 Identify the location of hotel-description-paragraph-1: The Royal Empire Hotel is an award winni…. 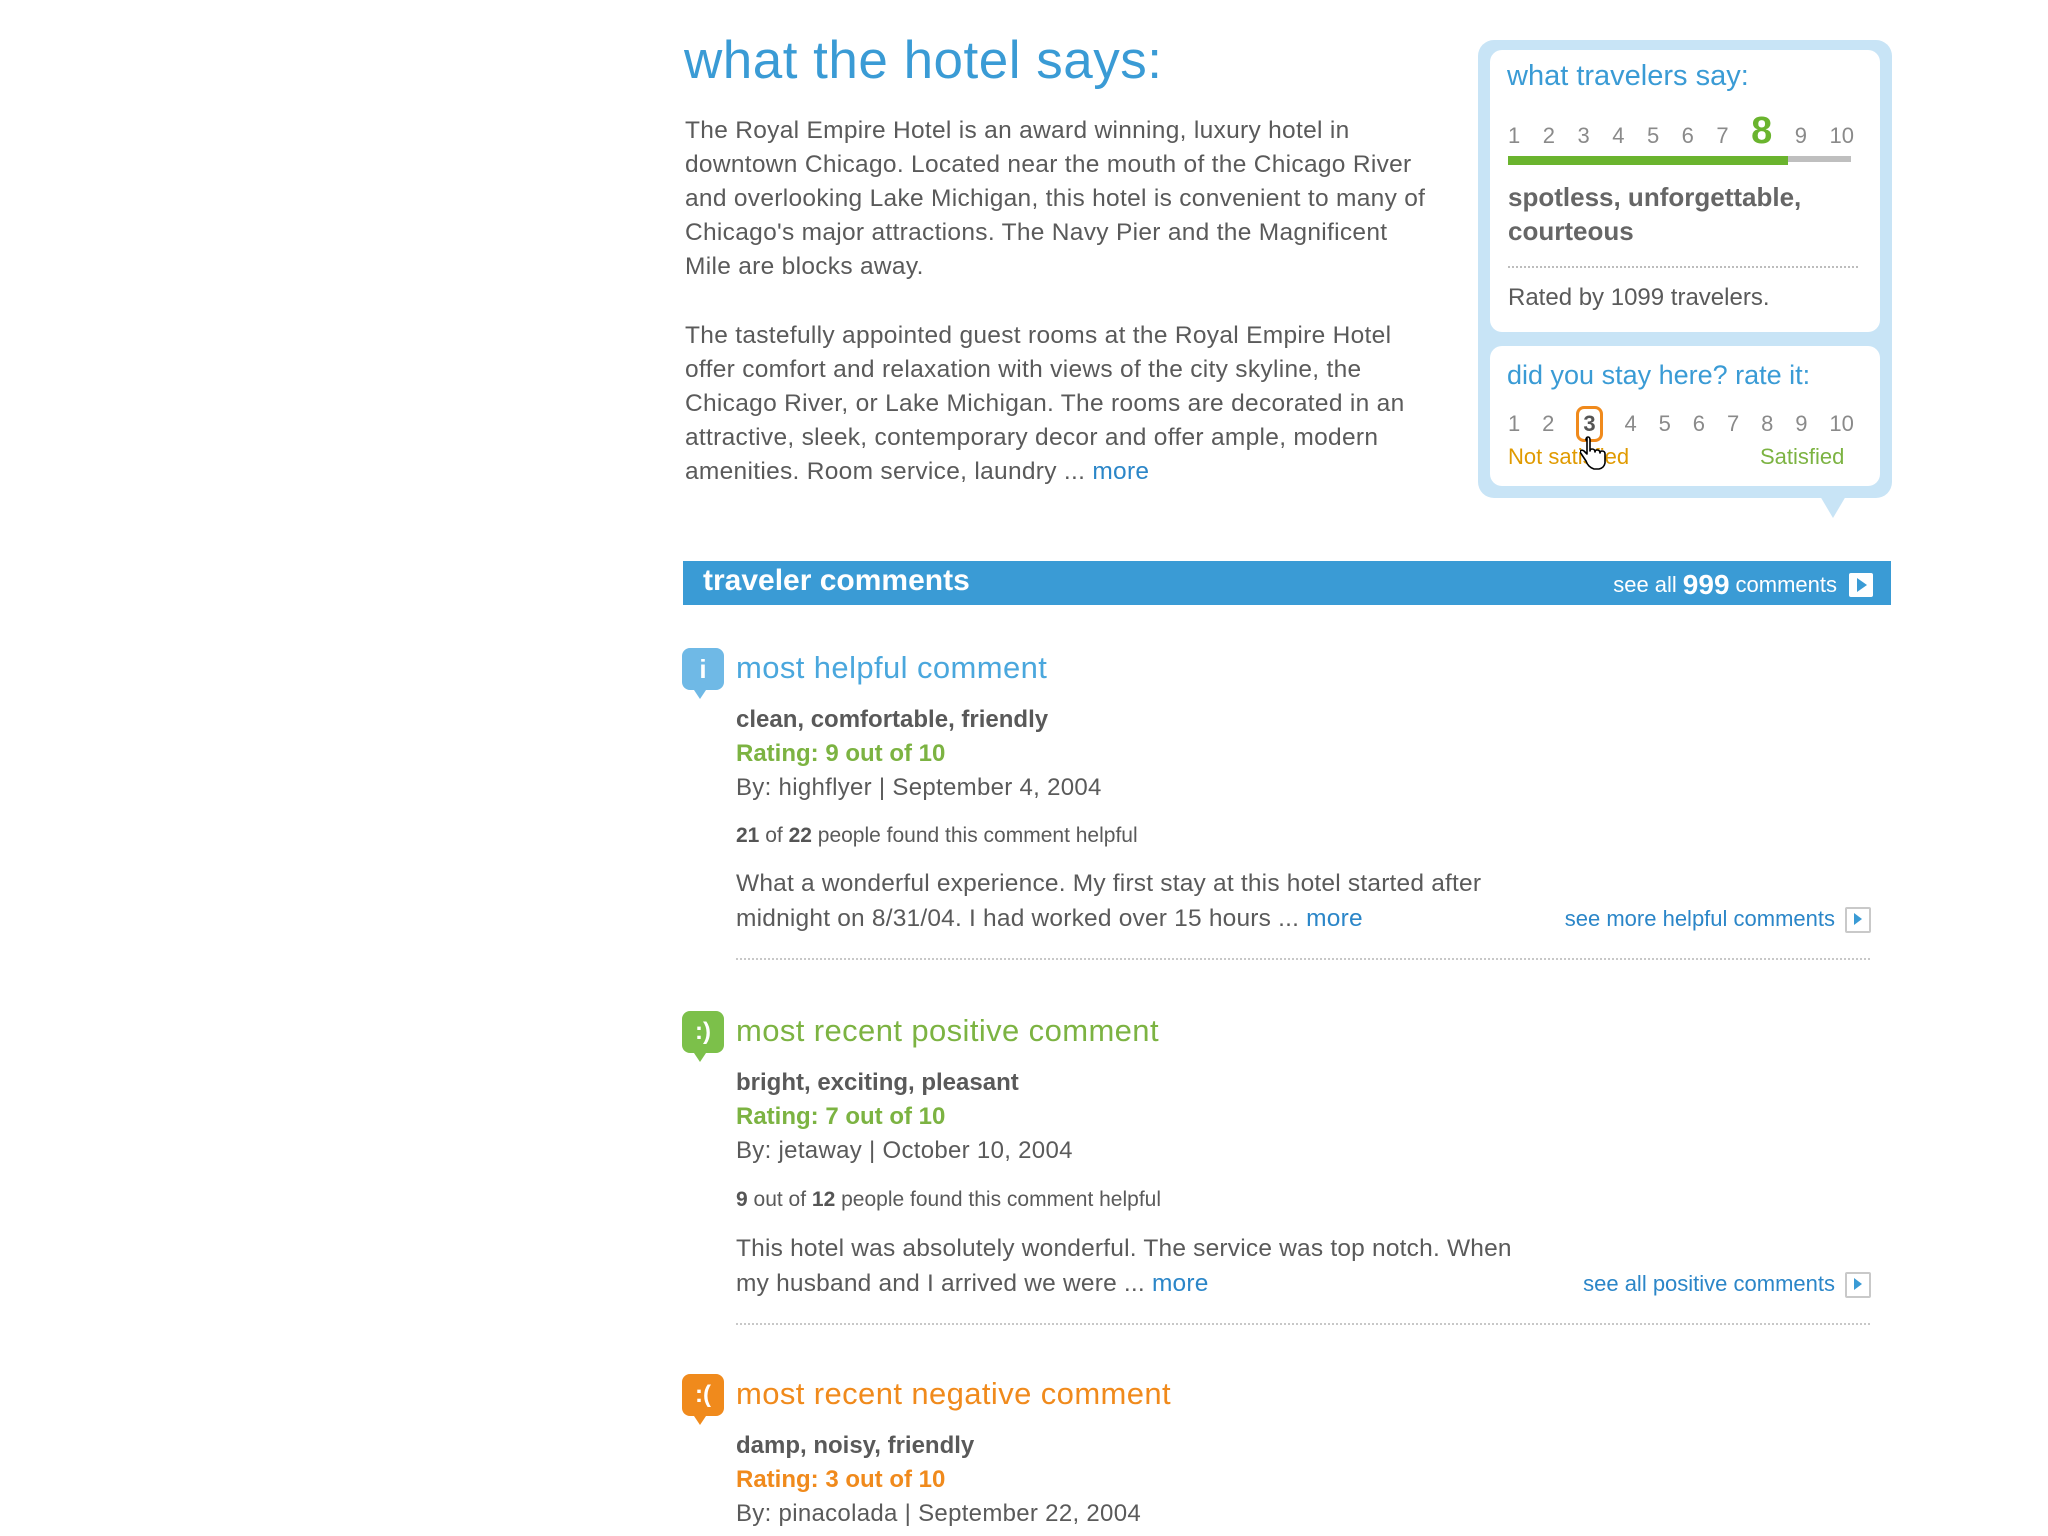
(1055, 198).